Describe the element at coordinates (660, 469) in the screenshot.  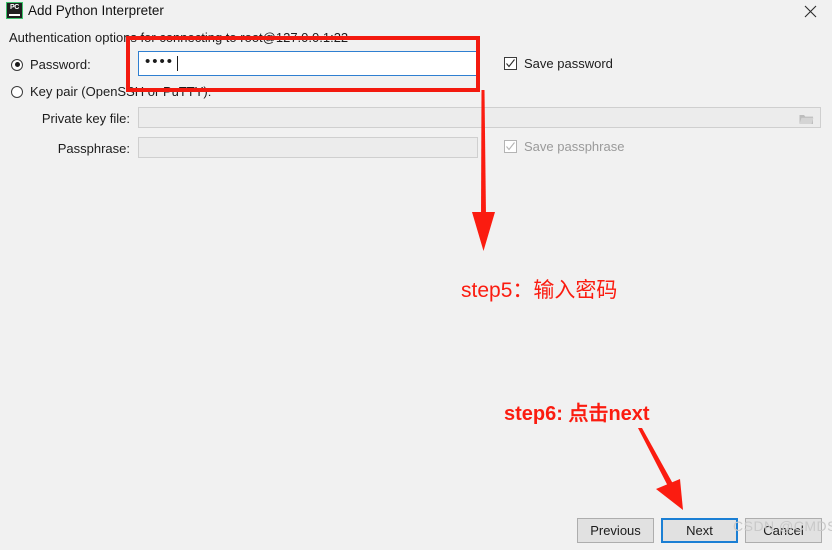
I see `annotation-arrow-step6` at that location.